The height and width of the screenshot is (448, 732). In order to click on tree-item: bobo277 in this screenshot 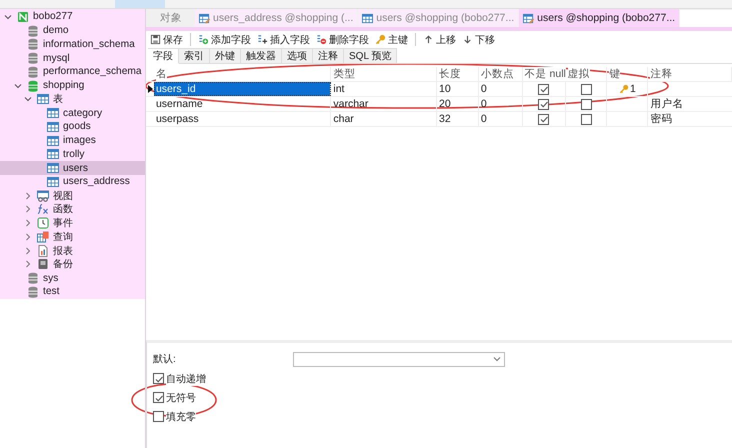, I will do `click(72, 17)`.